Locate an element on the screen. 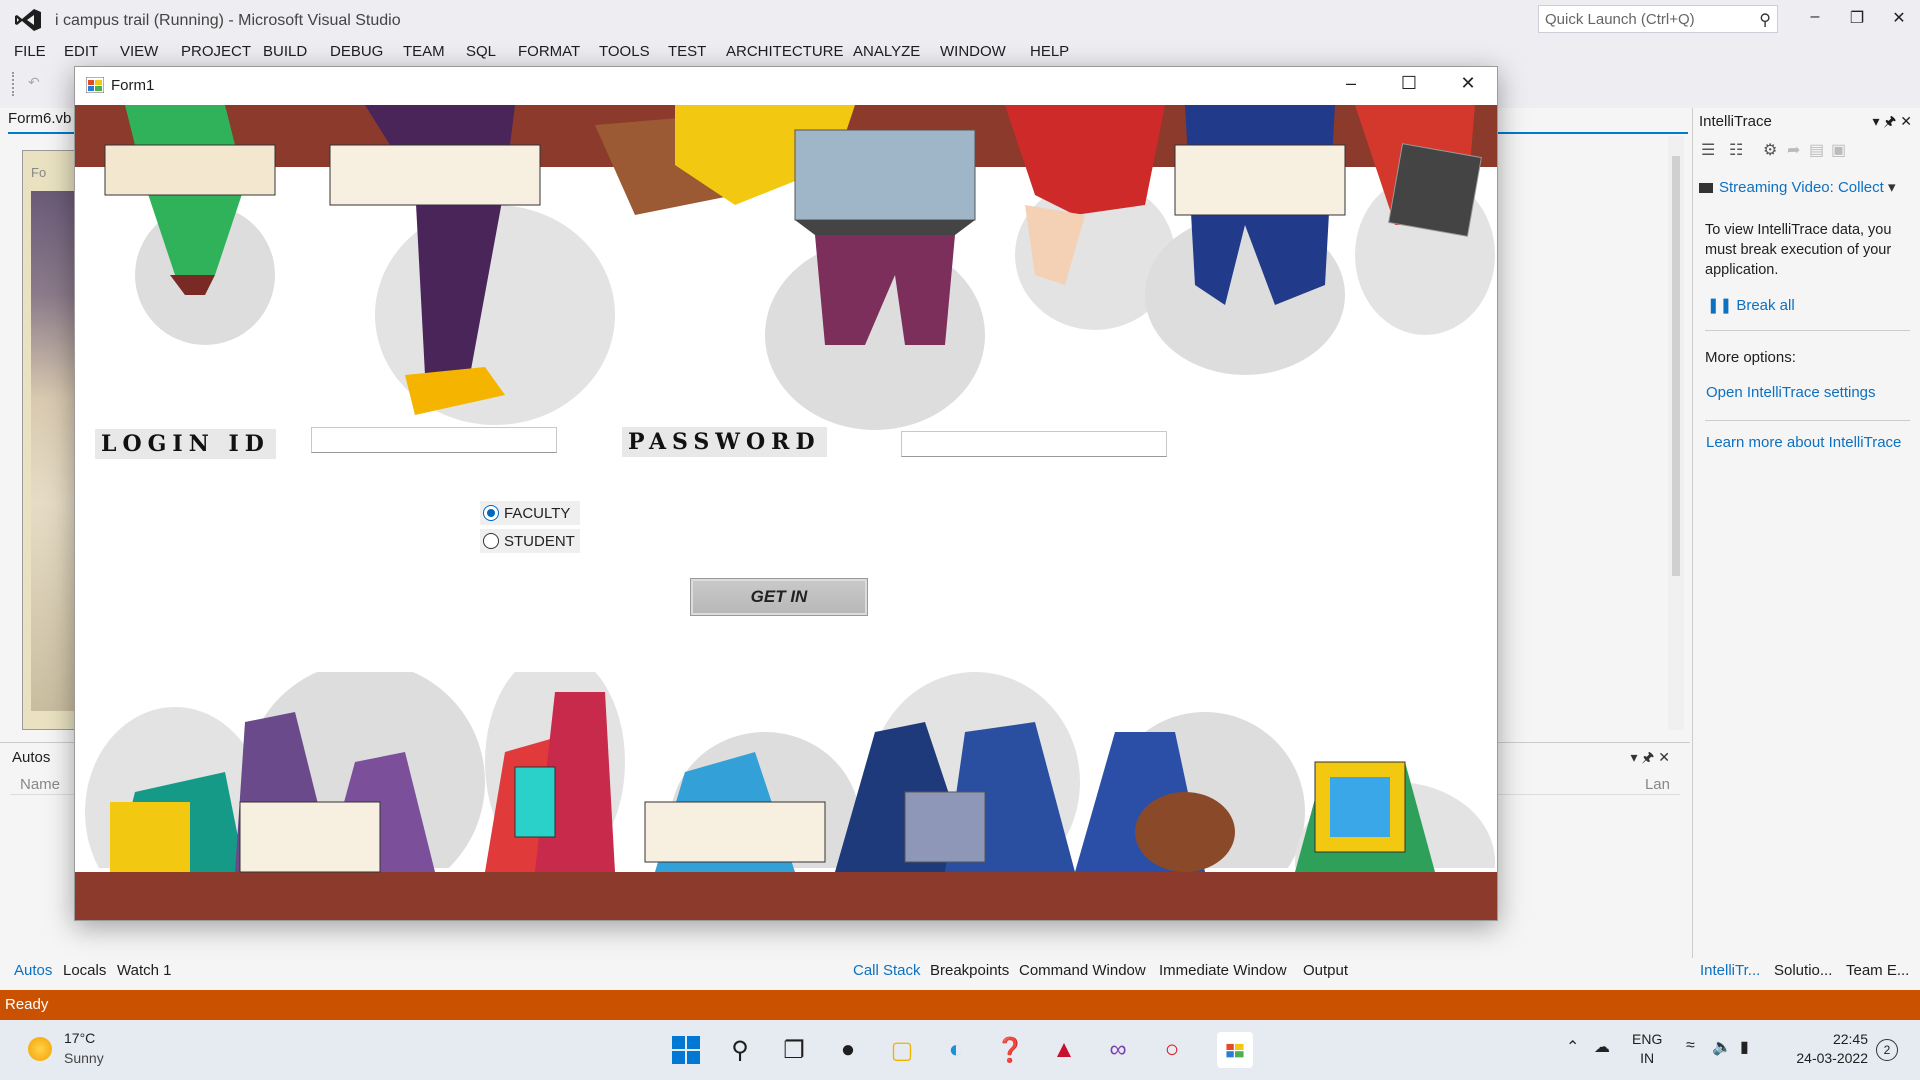 The image size is (1920, 1080). column-name: Name is located at coordinates (40, 784).